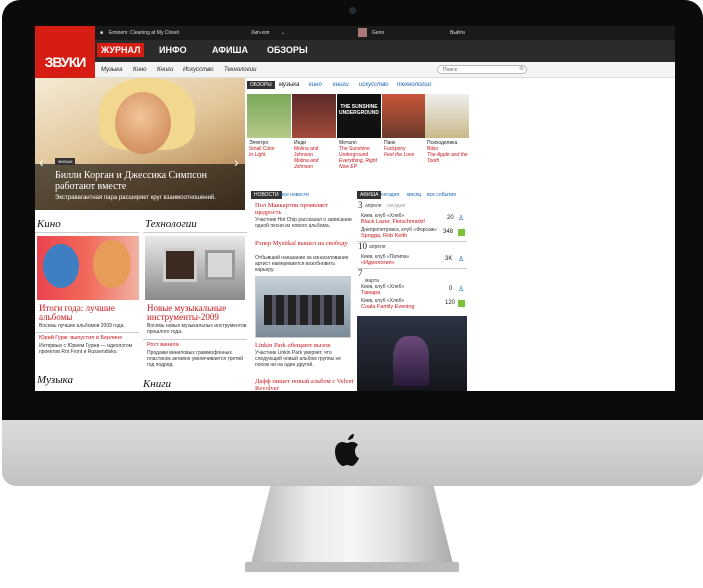 The height and width of the screenshot is (588, 703). I want to click on event-name: «Идеология», so click(378, 263).